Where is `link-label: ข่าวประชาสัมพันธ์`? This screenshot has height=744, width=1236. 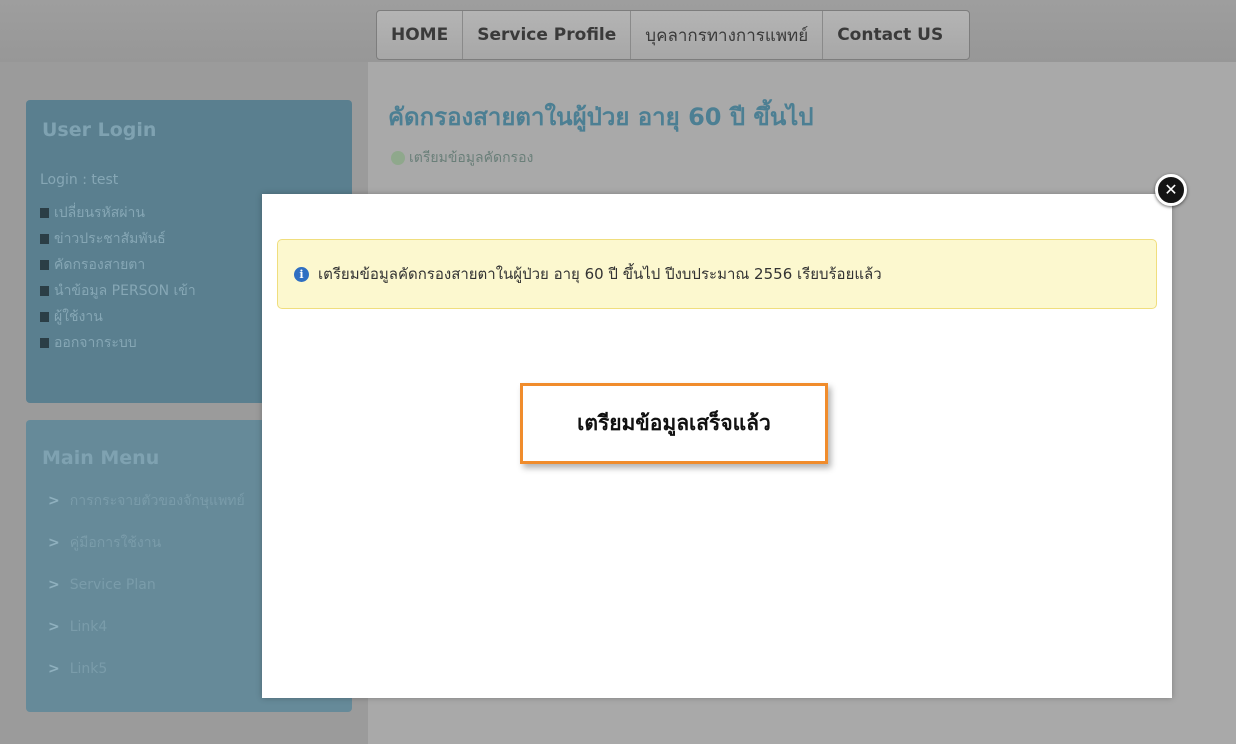
link-label: ข่าวประชาสัมพันธ์ is located at coordinates (110, 239).